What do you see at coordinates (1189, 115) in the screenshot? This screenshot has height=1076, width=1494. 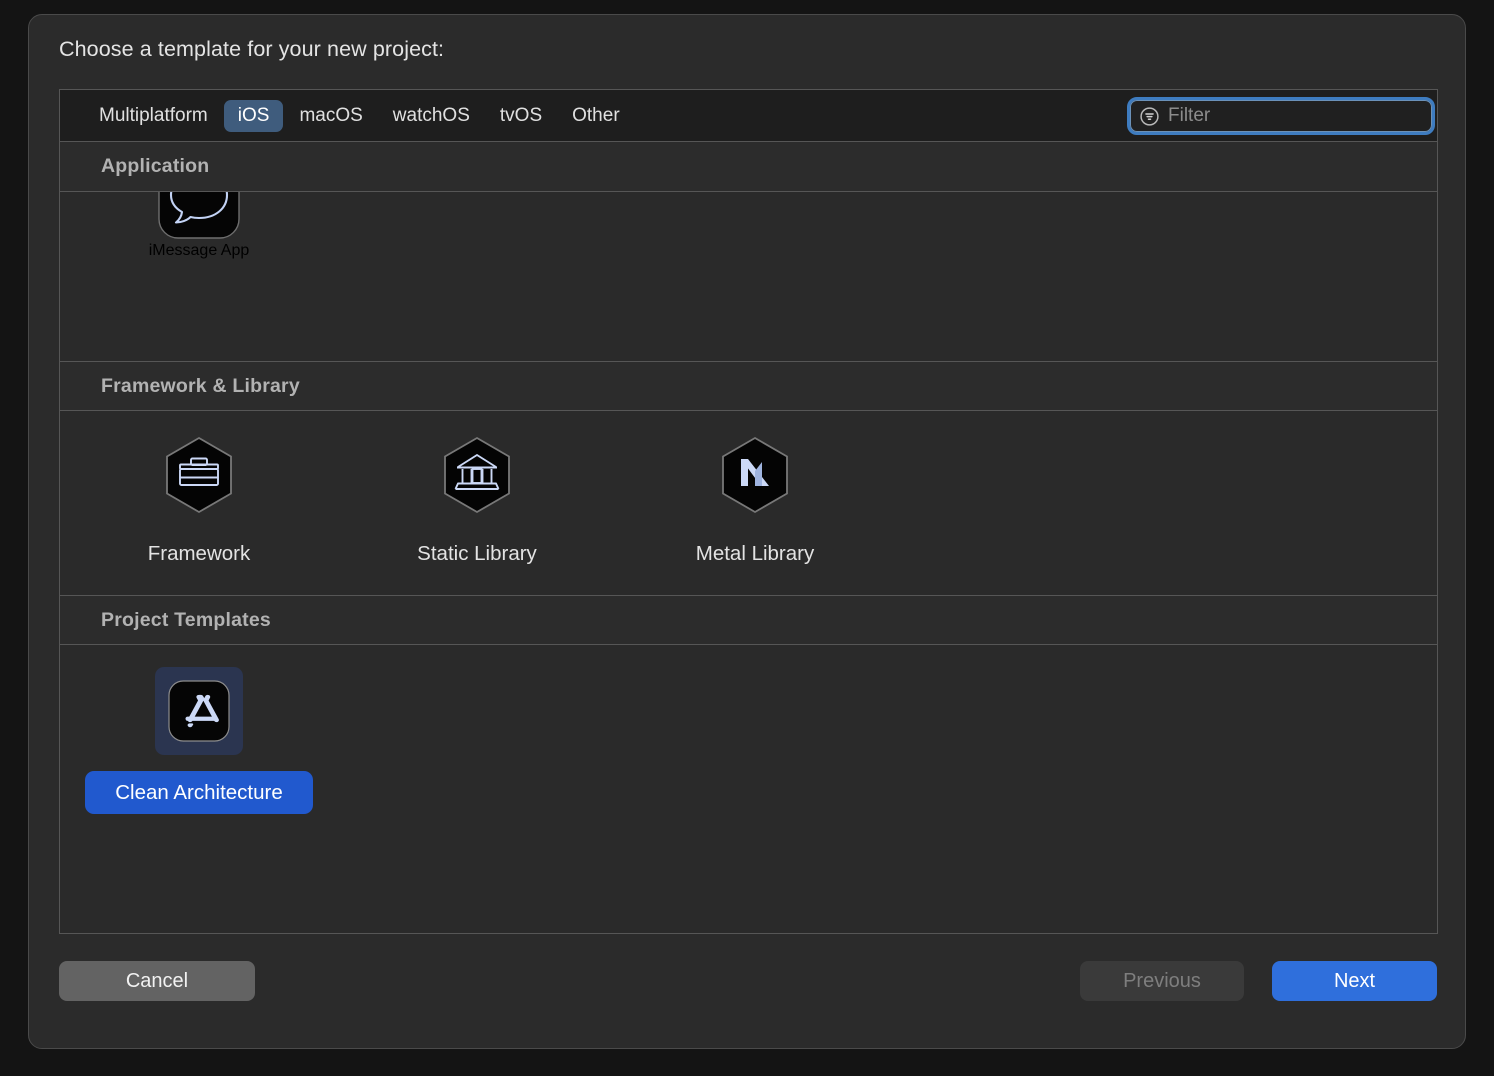 I see `filter-placeholder: Filter` at bounding box center [1189, 115].